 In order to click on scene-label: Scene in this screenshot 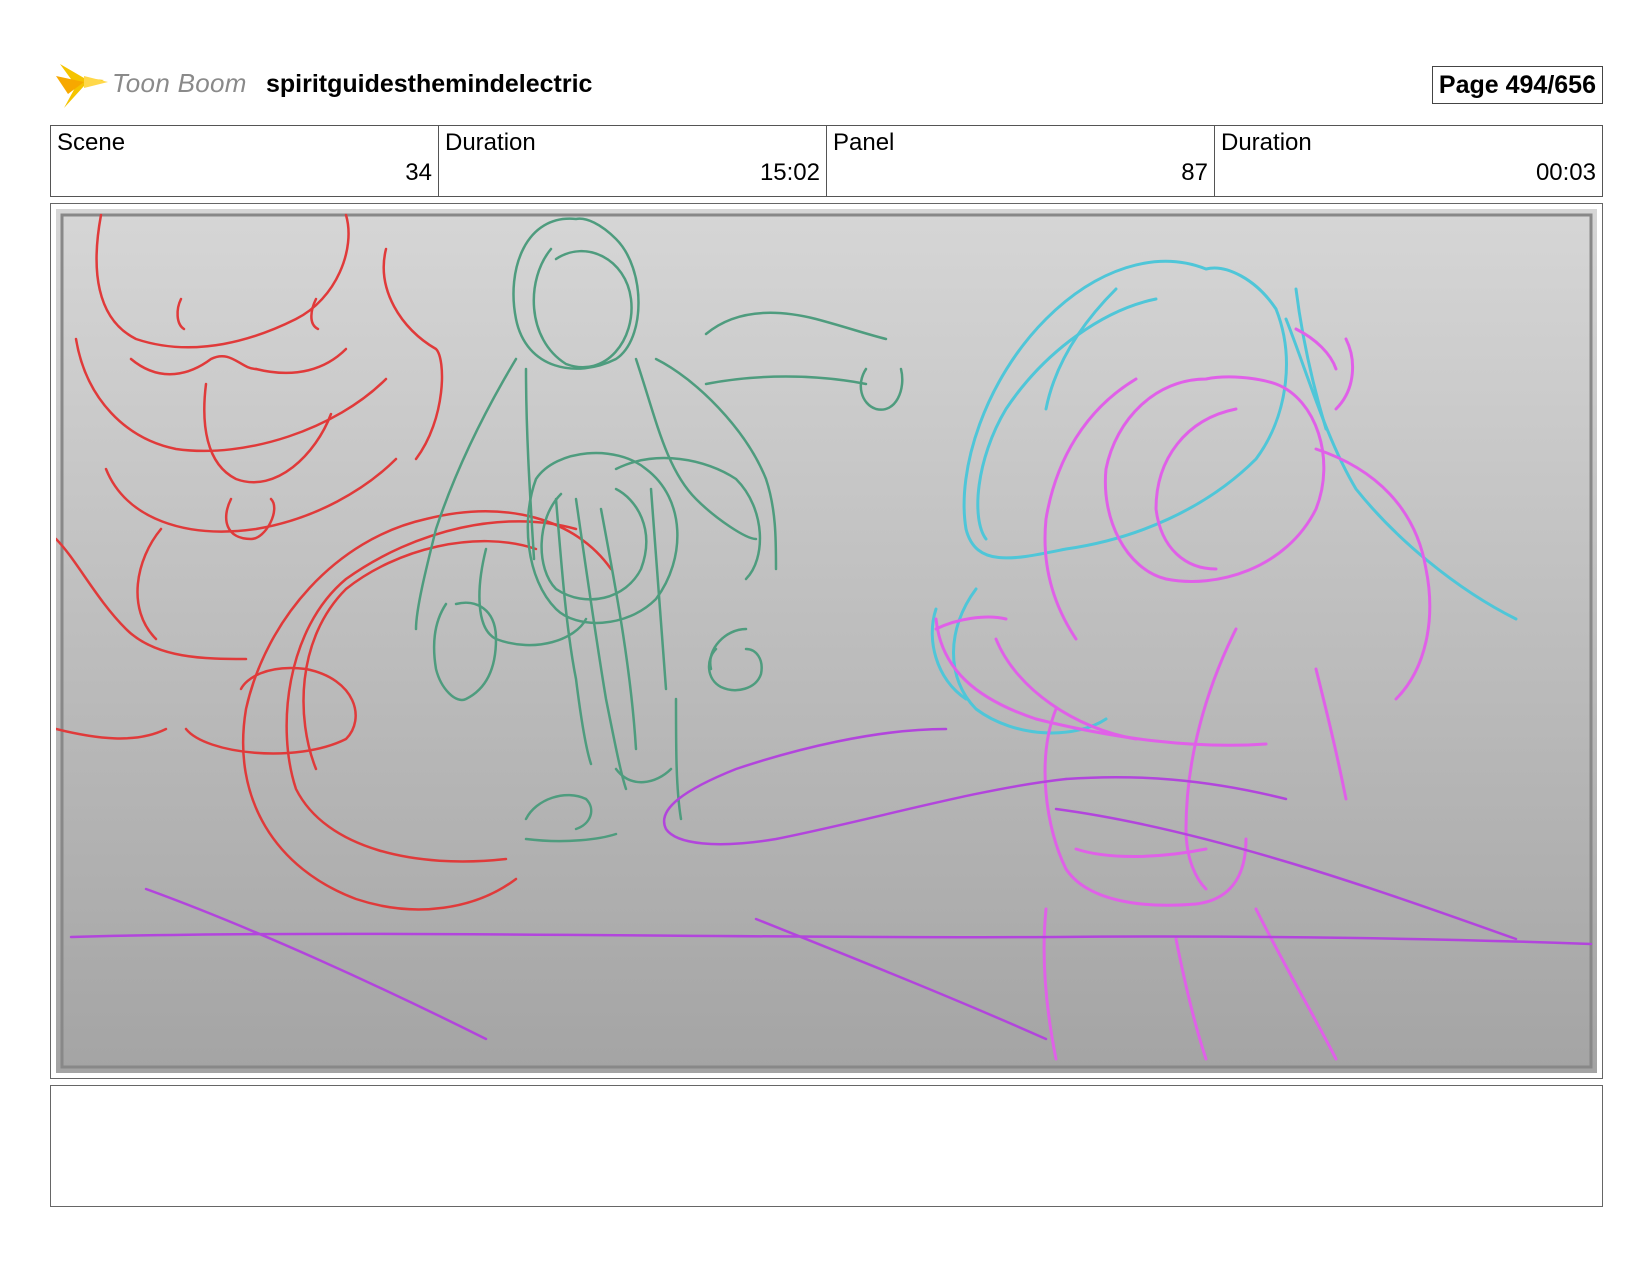, I will do `click(91, 142)`.